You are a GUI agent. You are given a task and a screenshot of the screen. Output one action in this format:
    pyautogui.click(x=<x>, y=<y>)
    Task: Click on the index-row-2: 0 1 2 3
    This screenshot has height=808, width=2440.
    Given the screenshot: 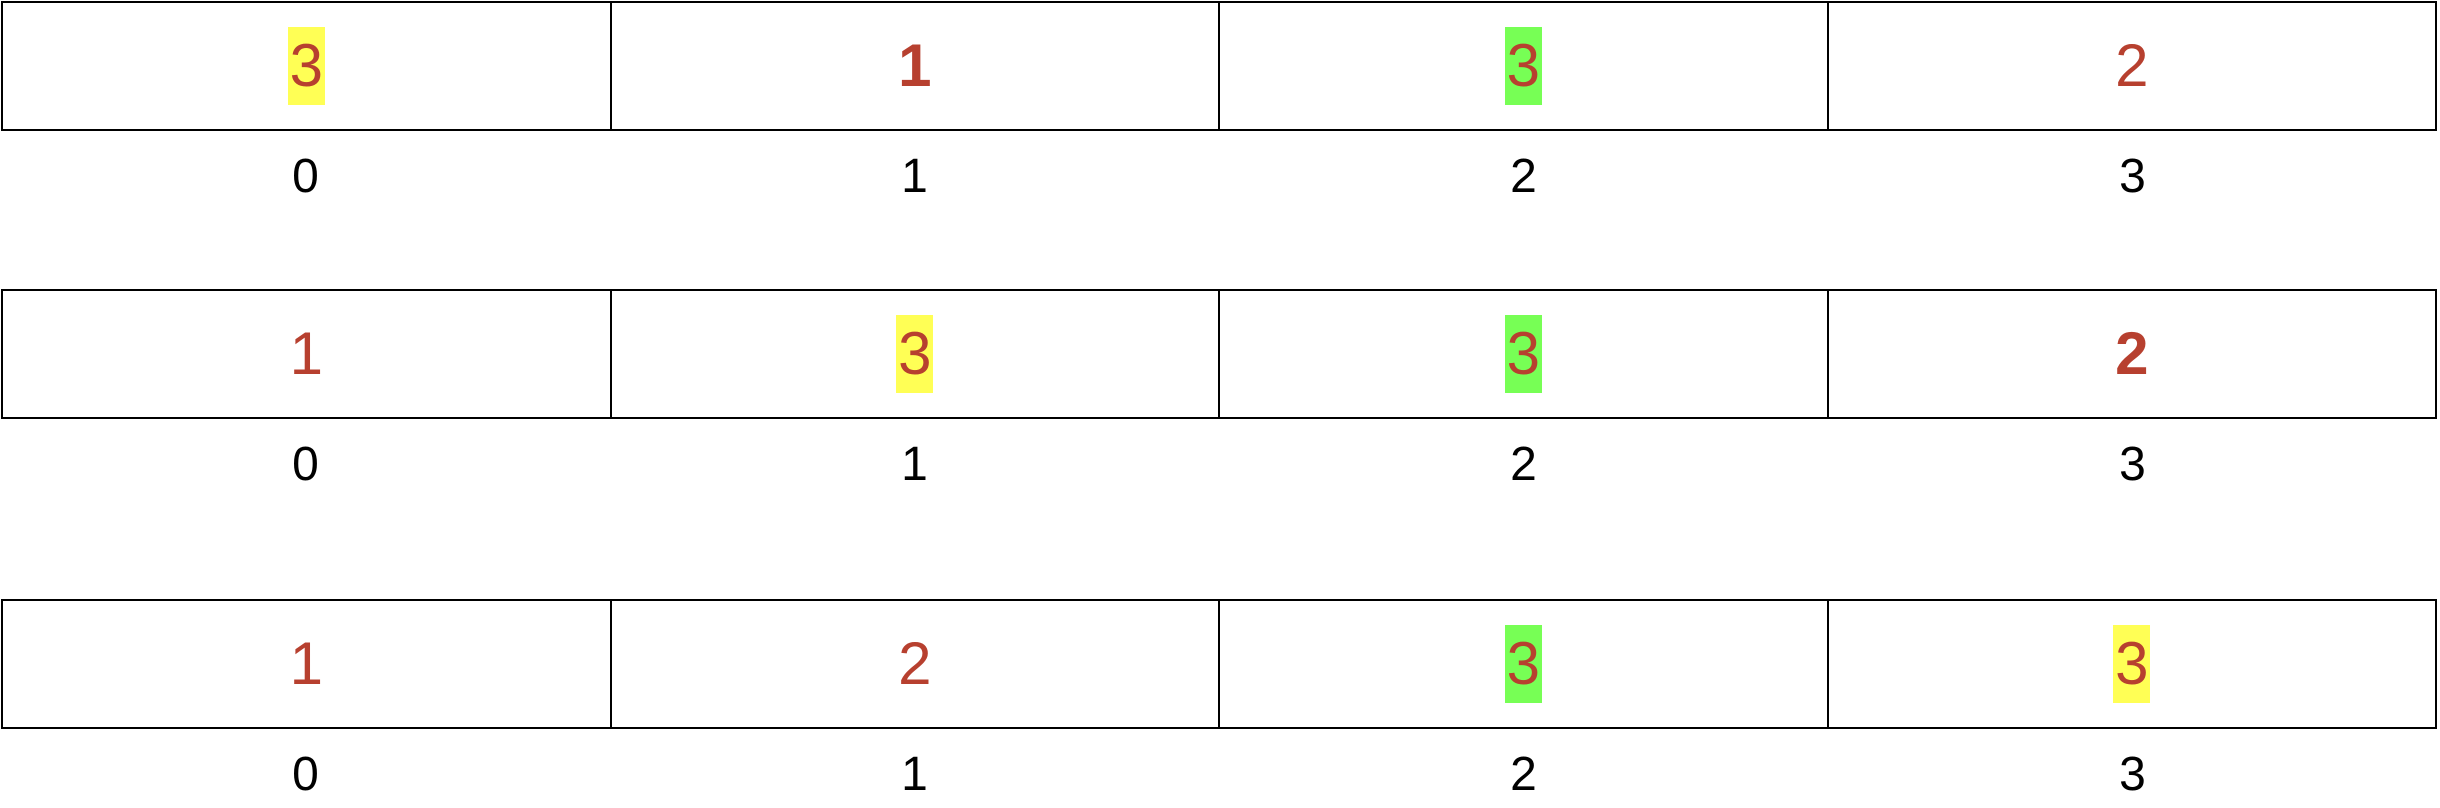 What is the action you would take?
    pyautogui.click(x=1219, y=465)
    